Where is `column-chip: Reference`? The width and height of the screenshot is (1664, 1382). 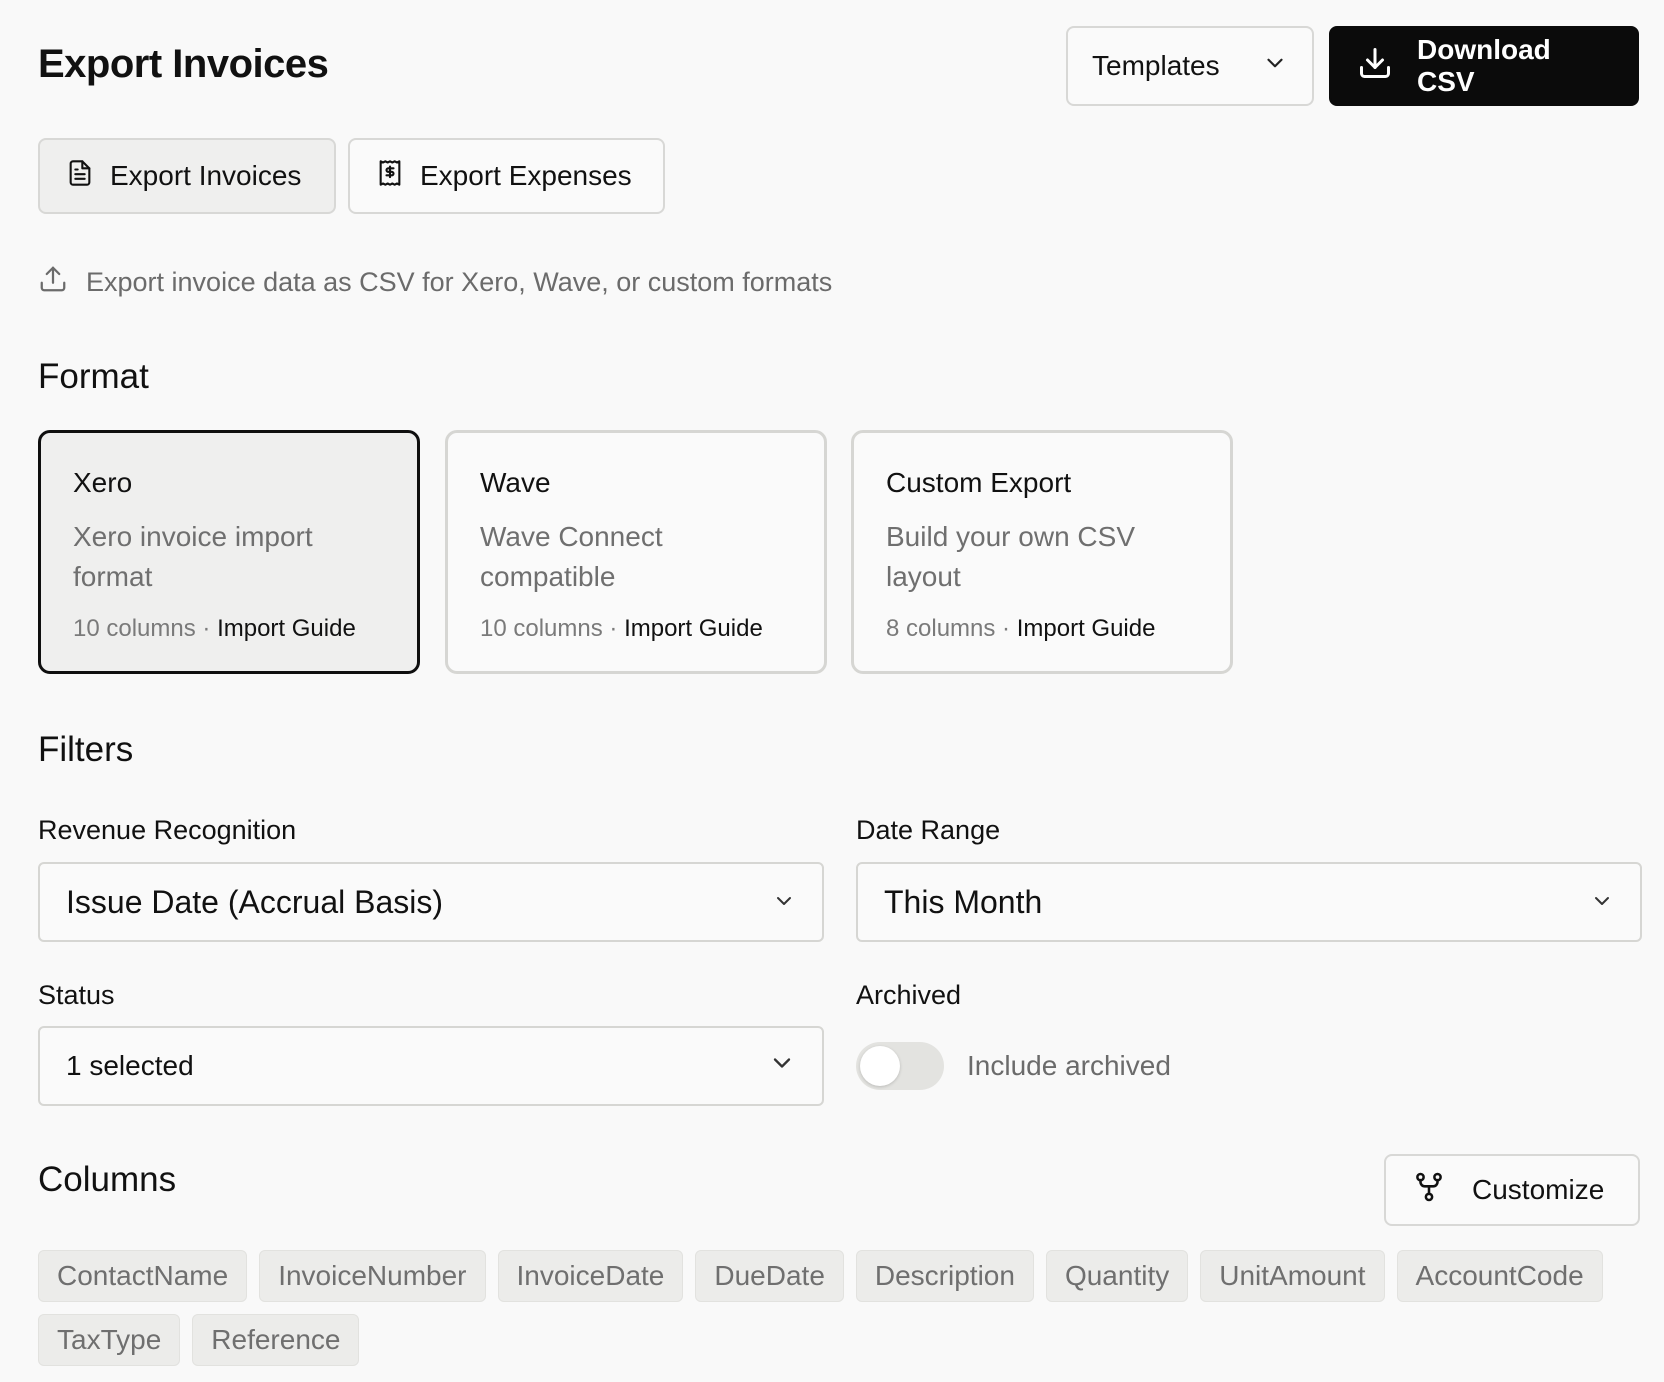 column-chip: Reference is located at coordinates (276, 1340).